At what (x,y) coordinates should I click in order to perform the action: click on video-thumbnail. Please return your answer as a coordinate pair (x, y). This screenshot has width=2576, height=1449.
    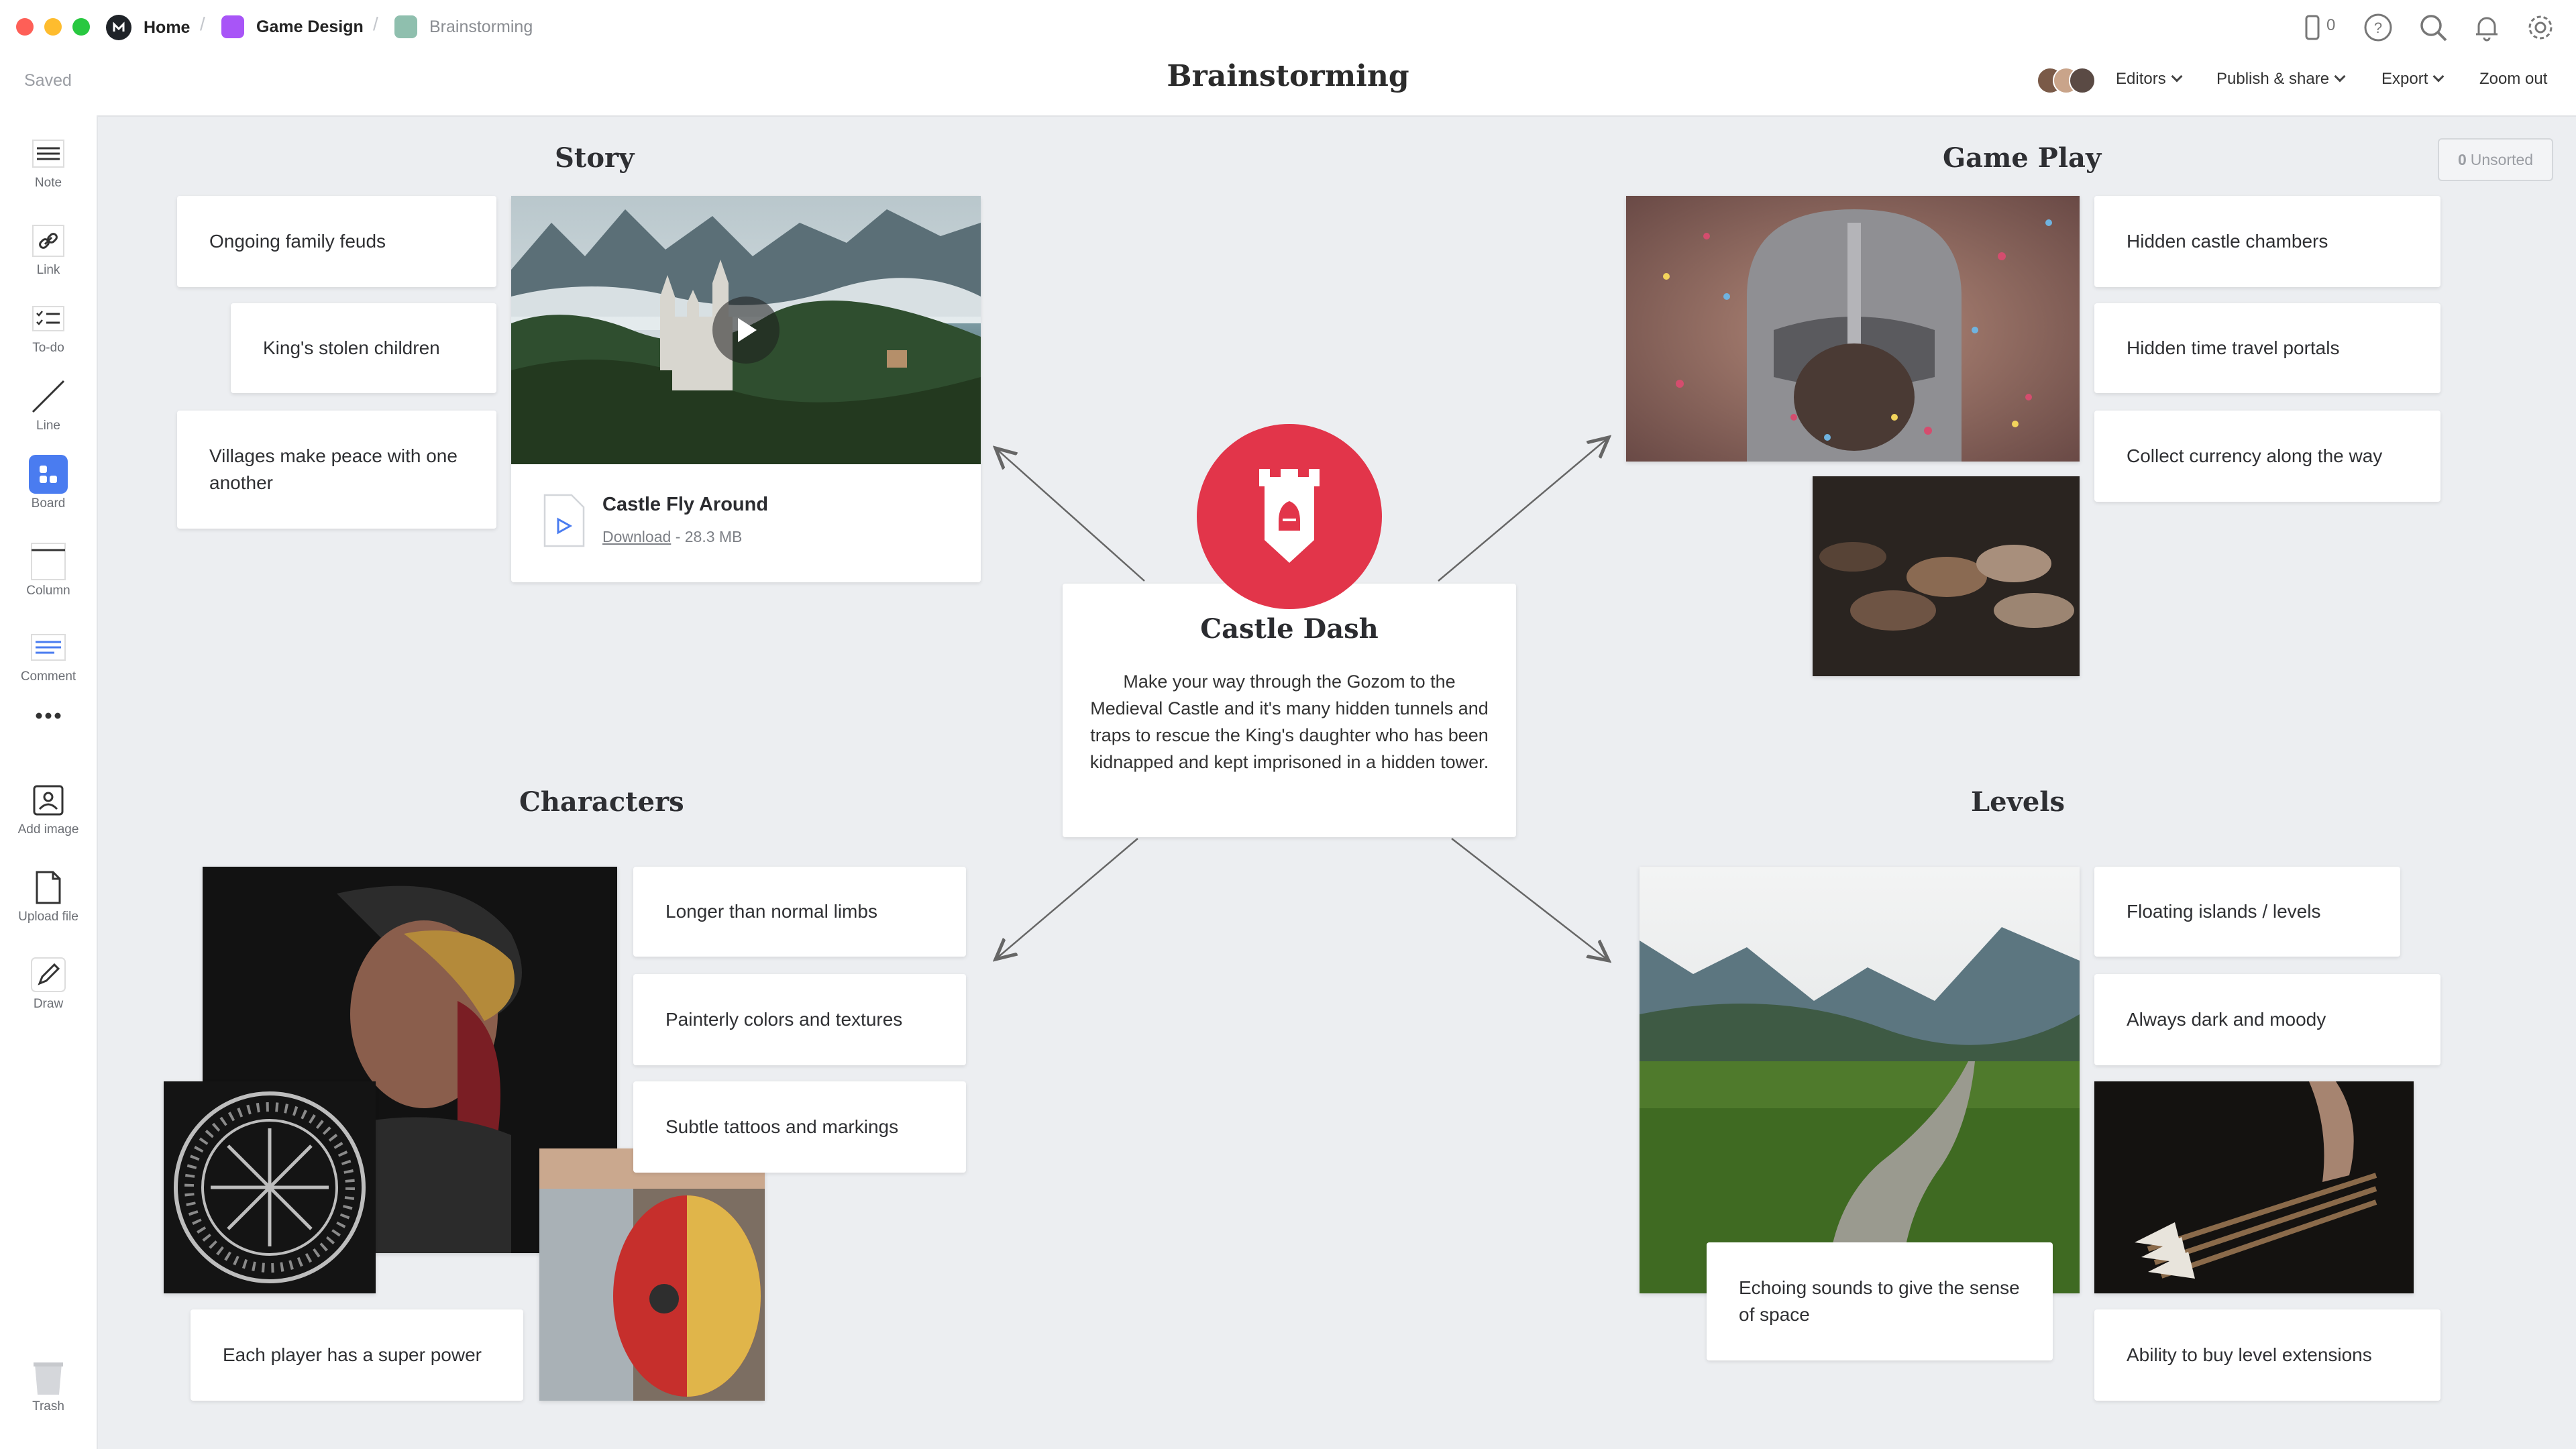
    Looking at the image, I should click on (746, 330).